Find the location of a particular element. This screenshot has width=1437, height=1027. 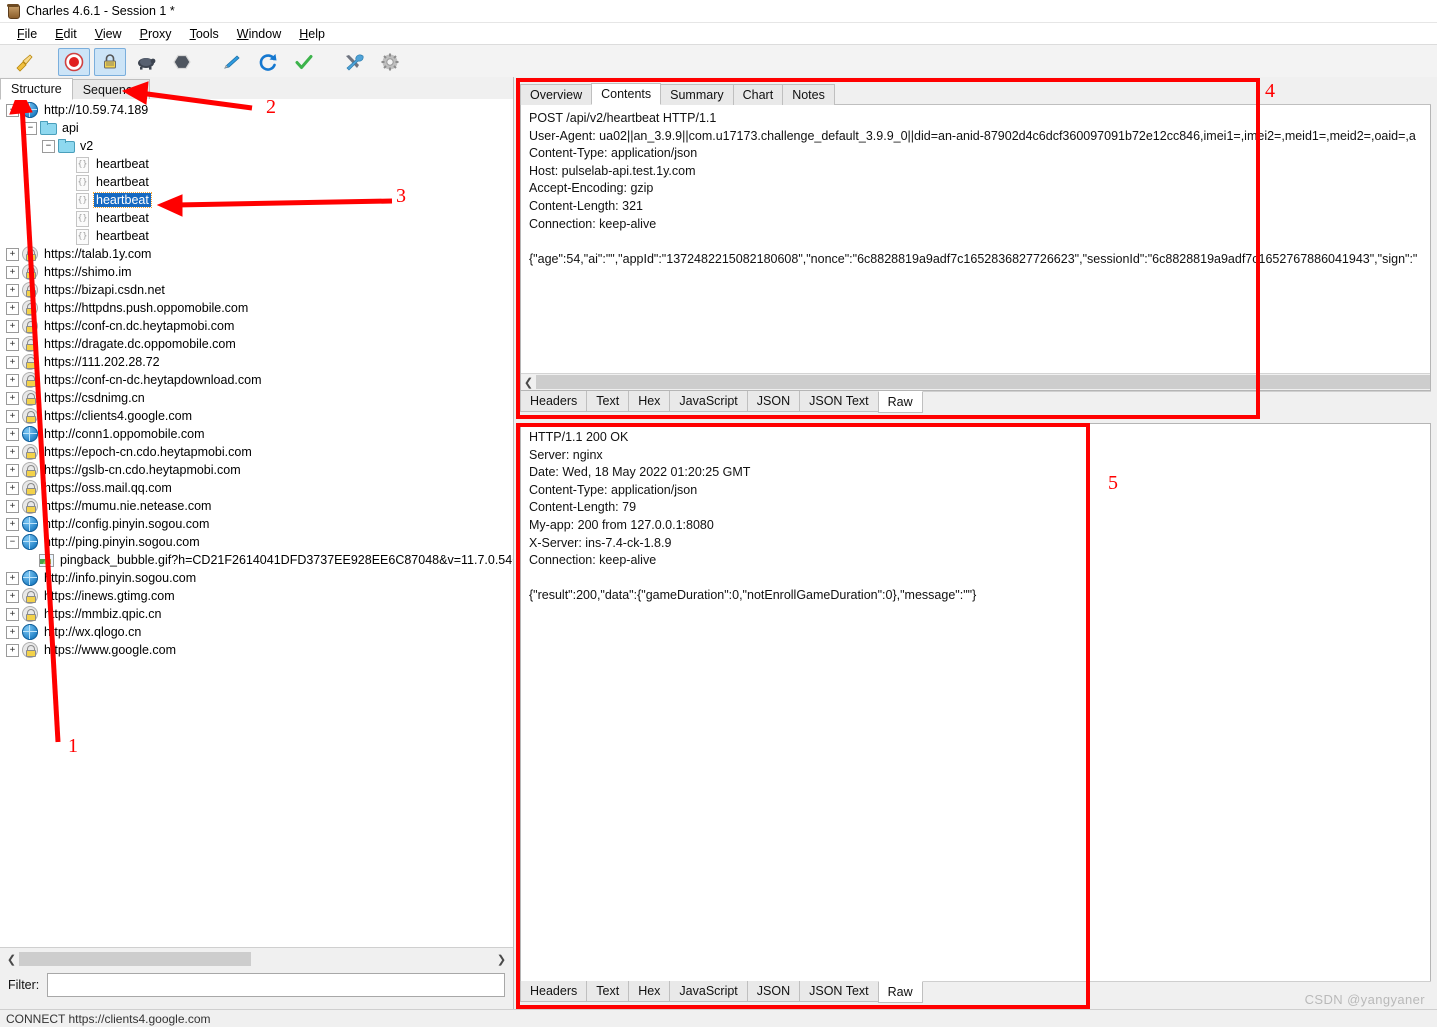

response-tab-raw: Raw is located at coordinates (900, 992).